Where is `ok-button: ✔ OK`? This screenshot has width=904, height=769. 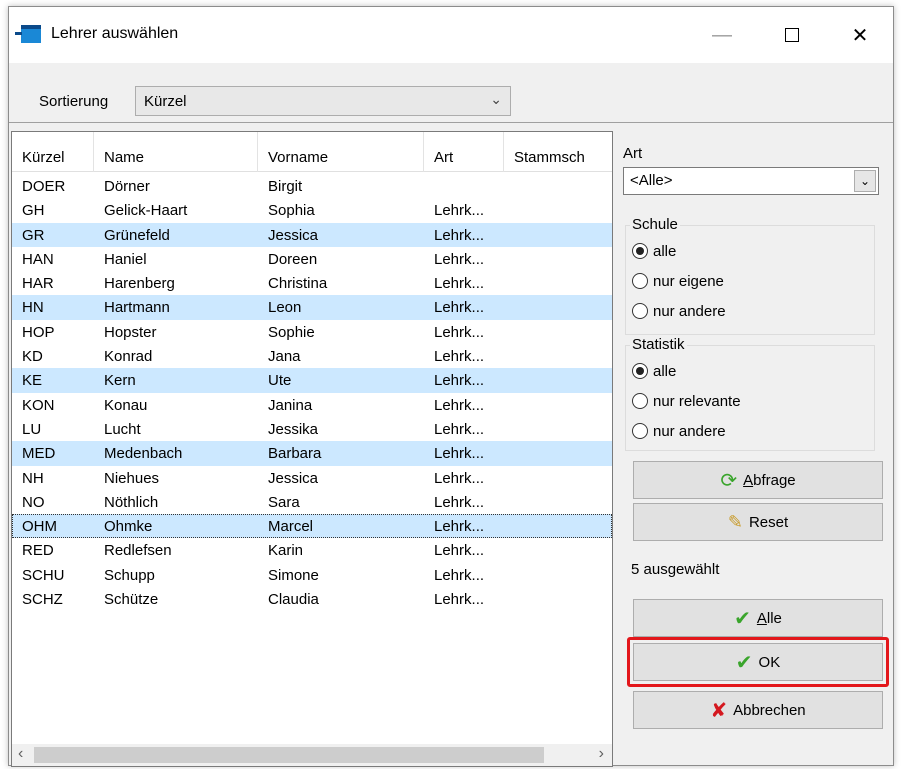
ok-button: ✔ OK is located at coordinates (758, 662).